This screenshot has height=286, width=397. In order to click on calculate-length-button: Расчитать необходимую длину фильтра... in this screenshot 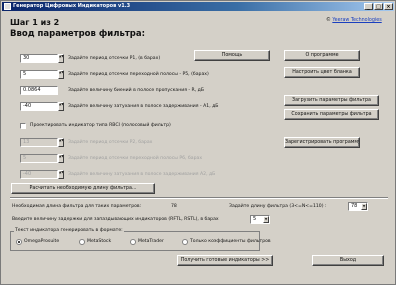, I will do `click(83, 188)`.